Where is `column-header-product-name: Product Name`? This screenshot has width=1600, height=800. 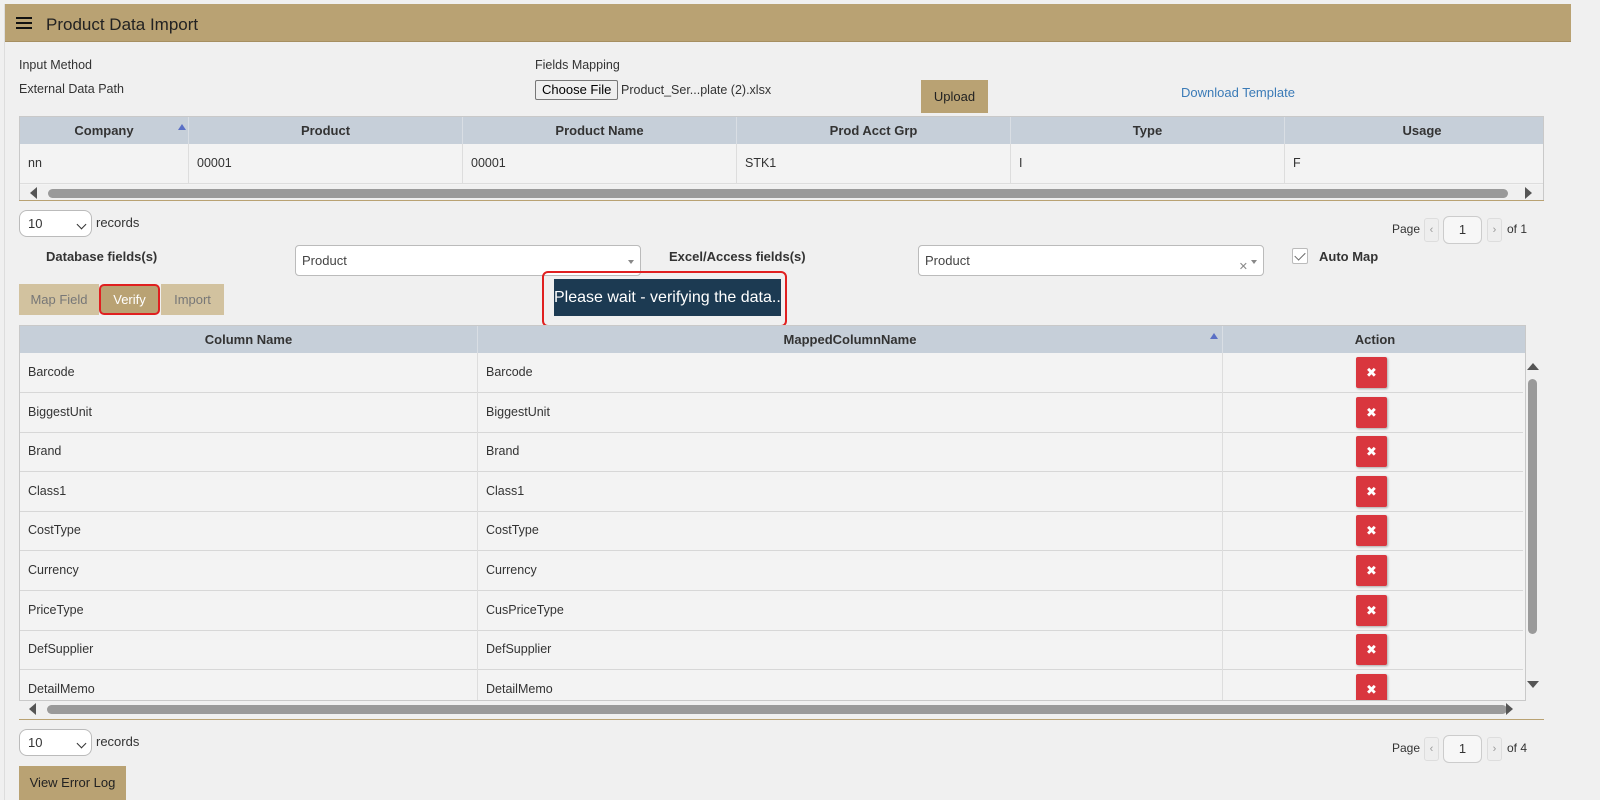
column-header-product-name: Product Name is located at coordinates (600, 130).